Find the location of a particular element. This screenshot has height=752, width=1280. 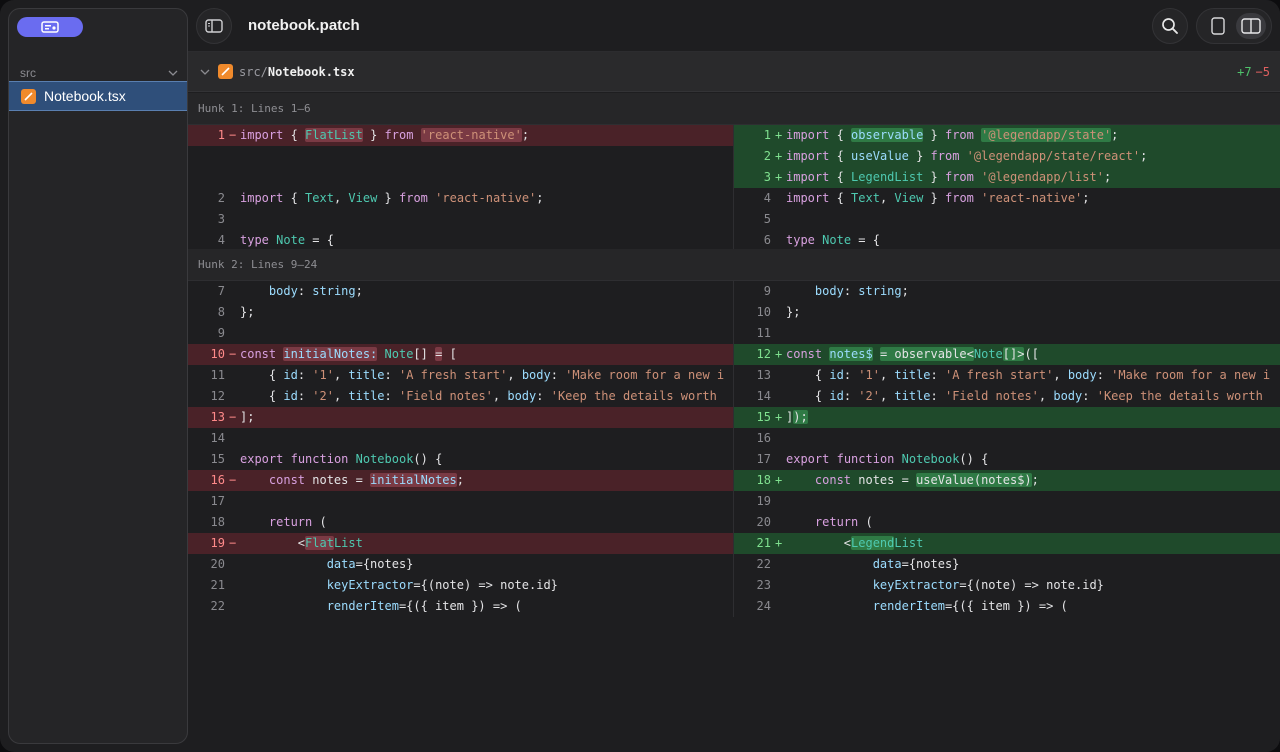

code-token: ={(note) => note.id} is located at coordinates (1031, 585).